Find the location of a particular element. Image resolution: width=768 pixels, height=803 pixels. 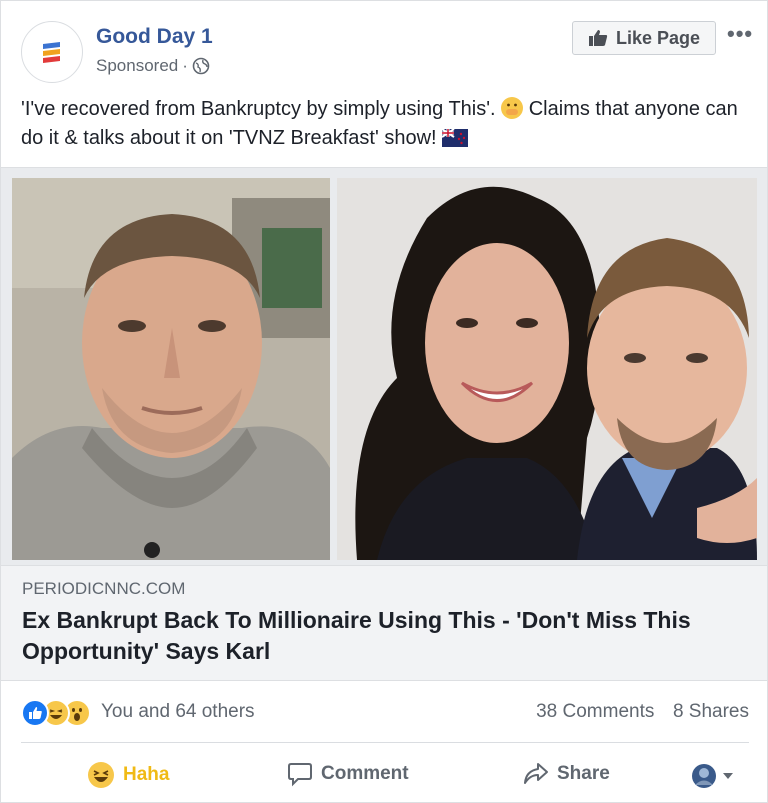

page-name-link: Good Day 1 is located at coordinates (154, 37).